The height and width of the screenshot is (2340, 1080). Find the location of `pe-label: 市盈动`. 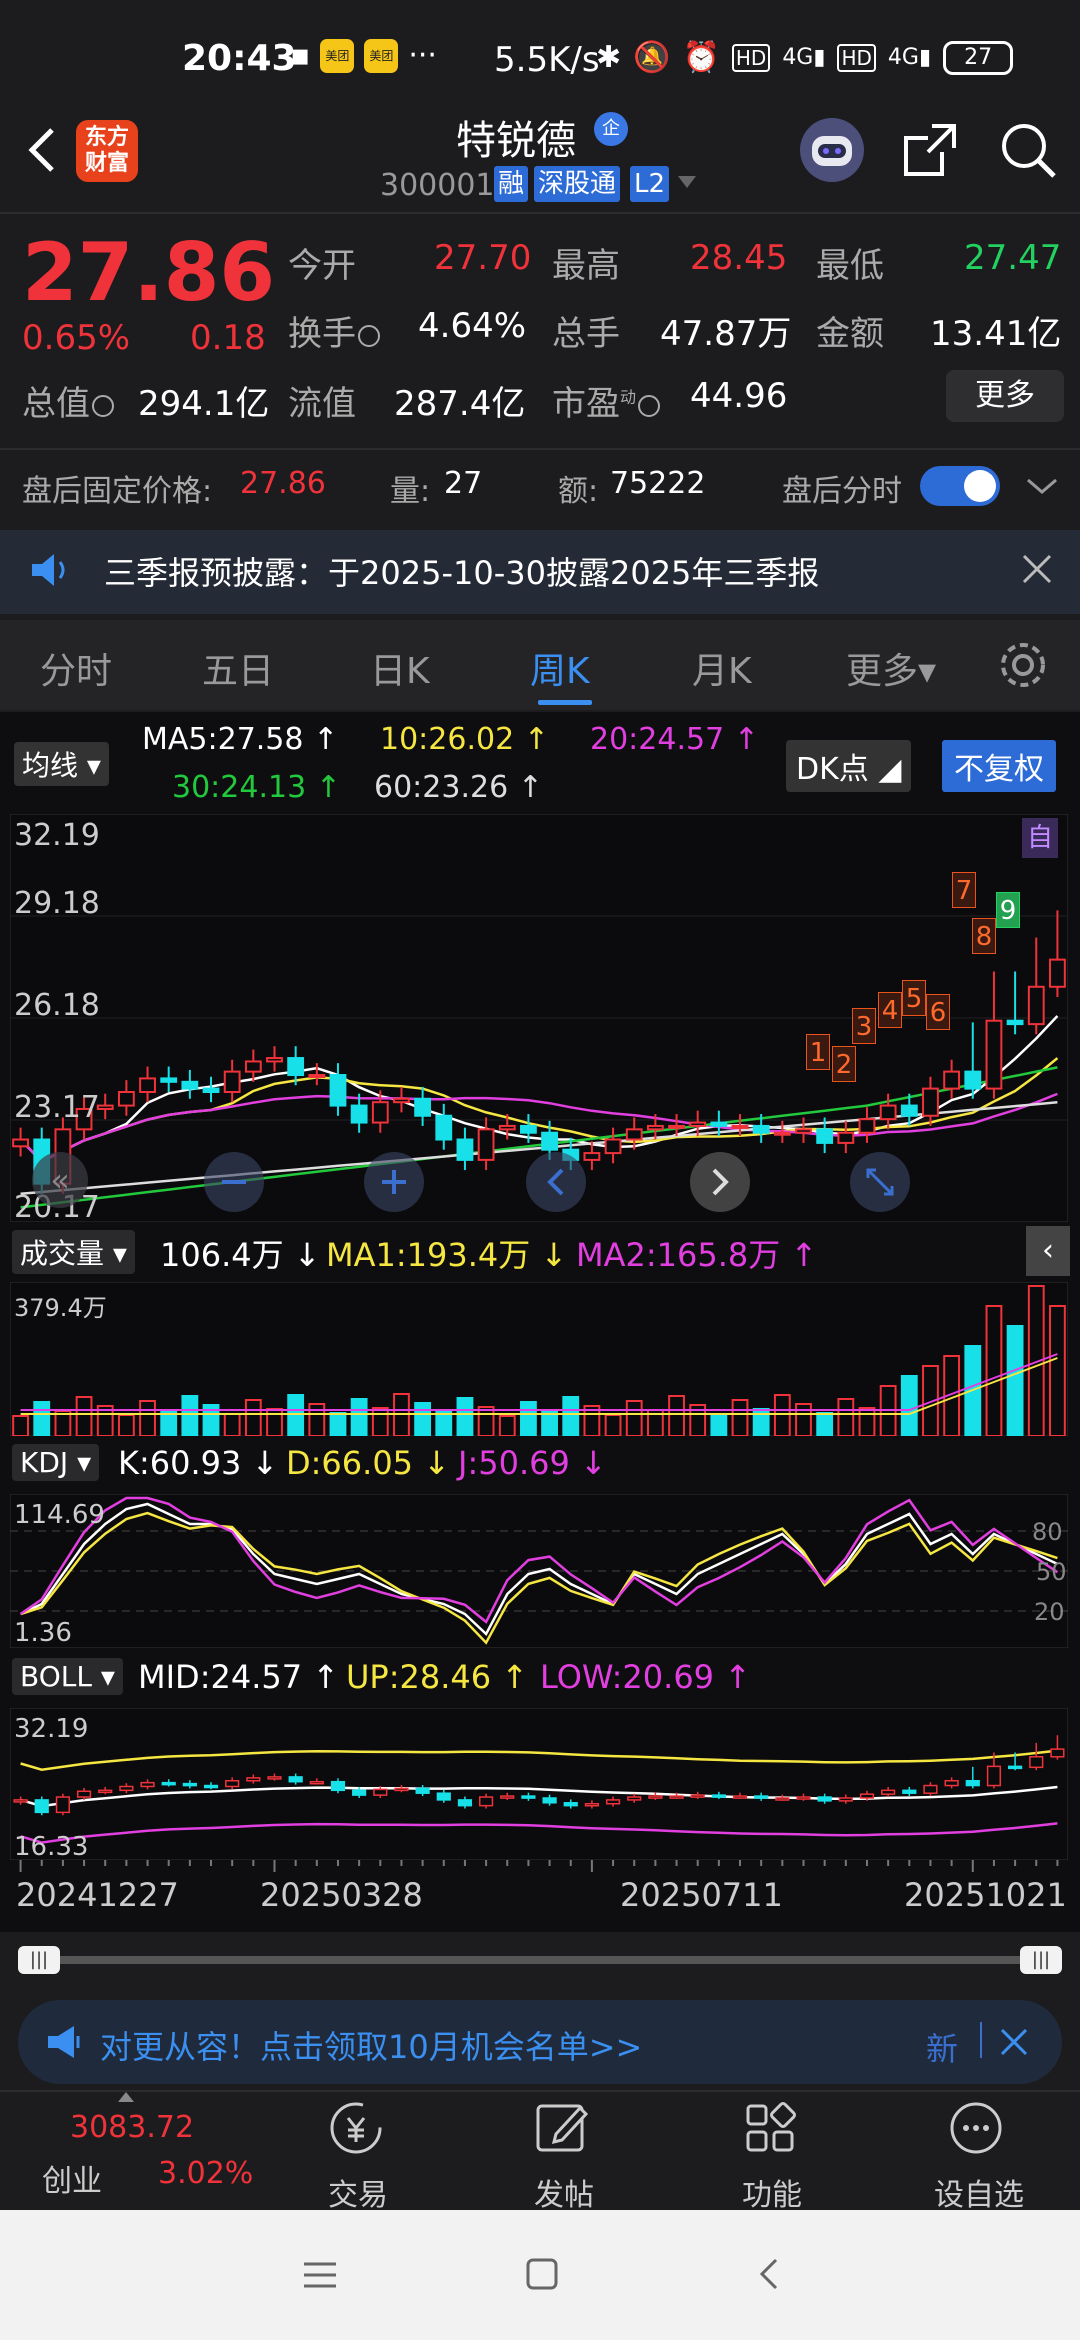

pe-label: 市盈动 is located at coordinates (606, 400).